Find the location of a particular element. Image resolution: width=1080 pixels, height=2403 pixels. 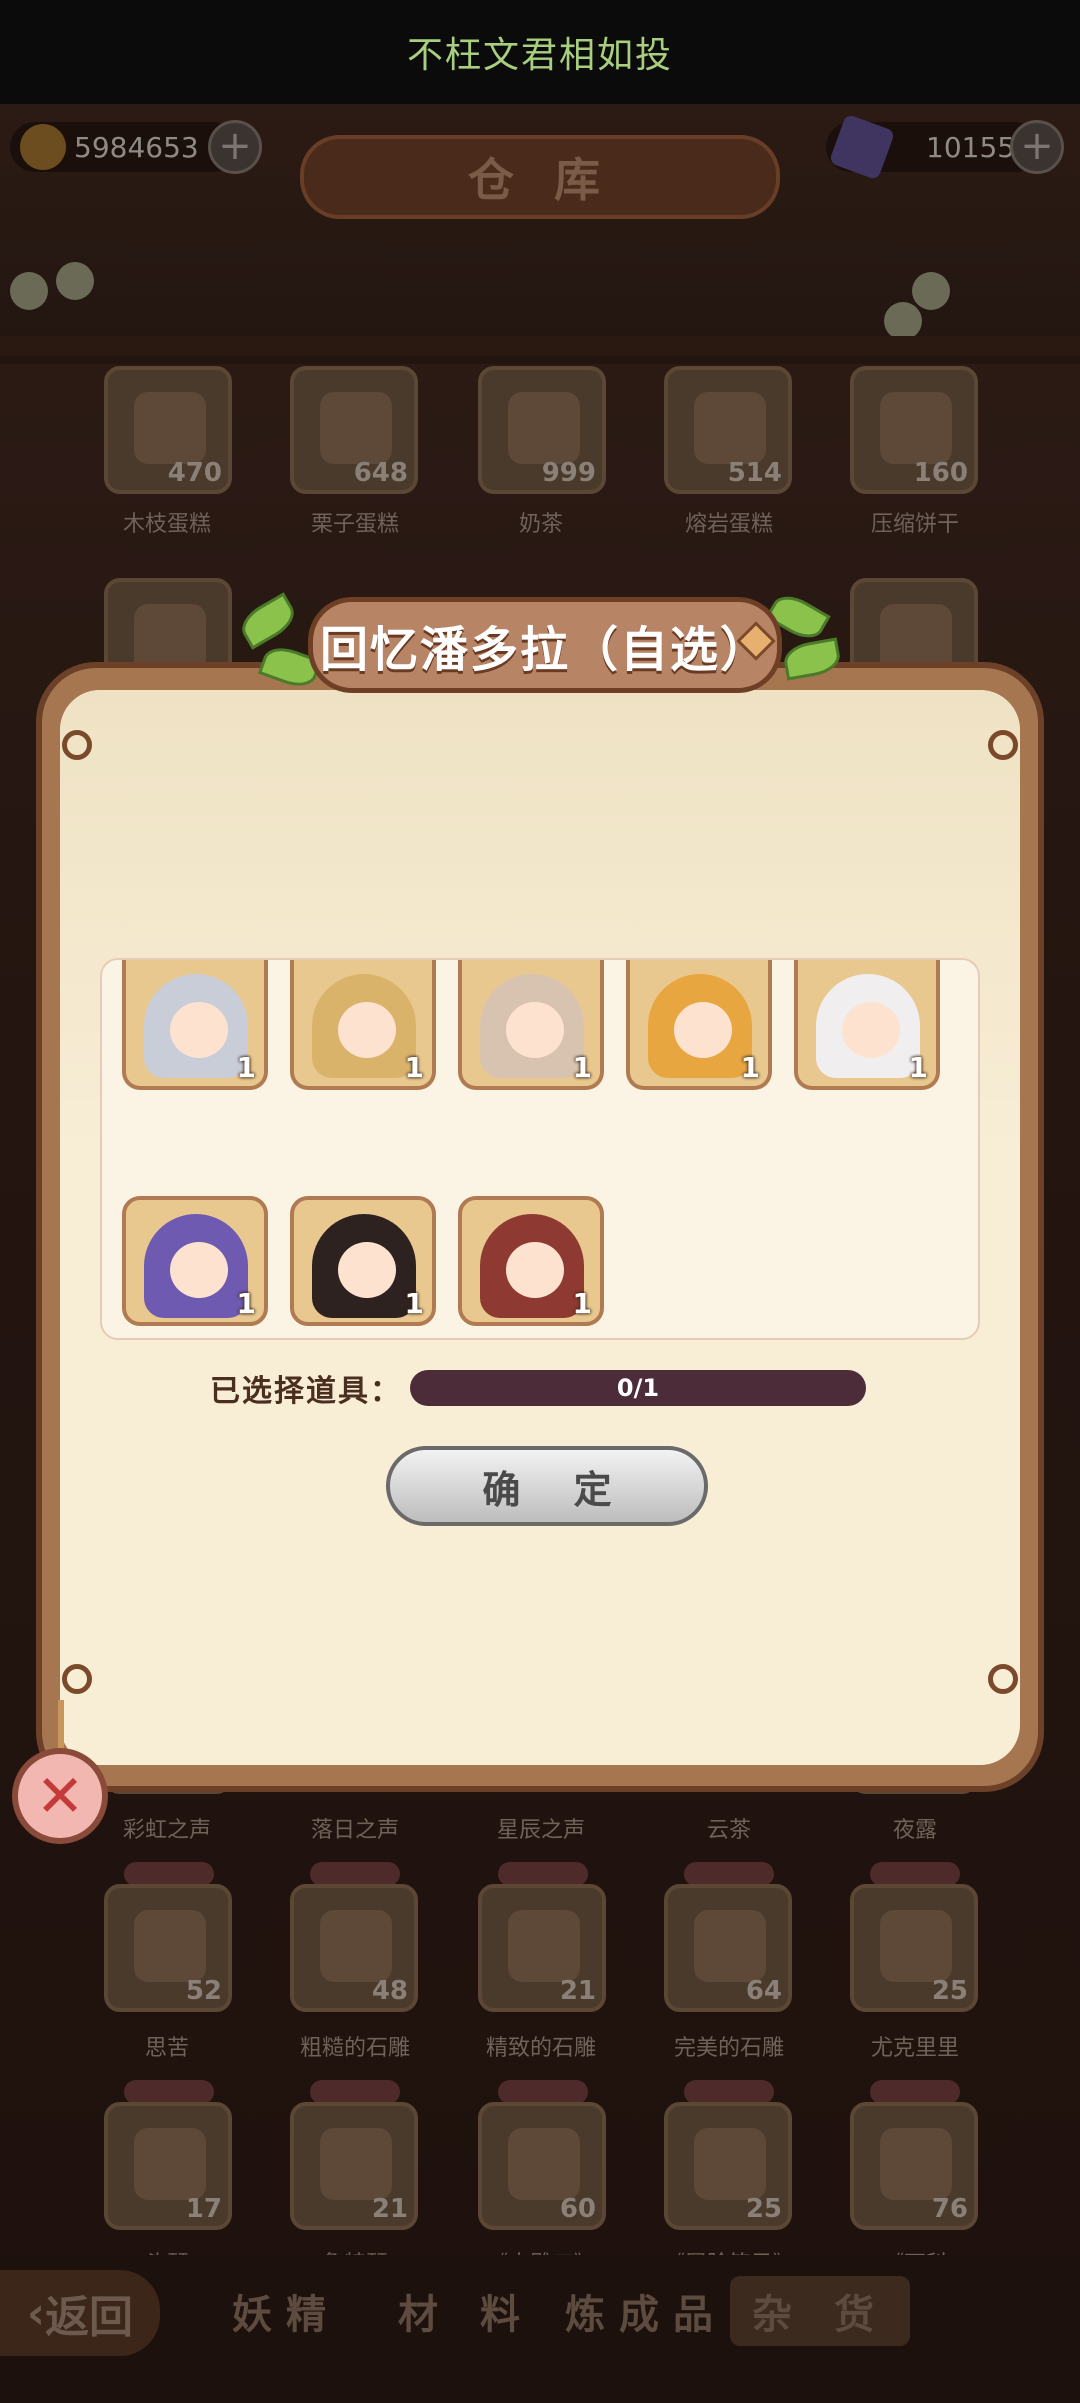

item-count: 60 is located at coordinates (577, 2209).